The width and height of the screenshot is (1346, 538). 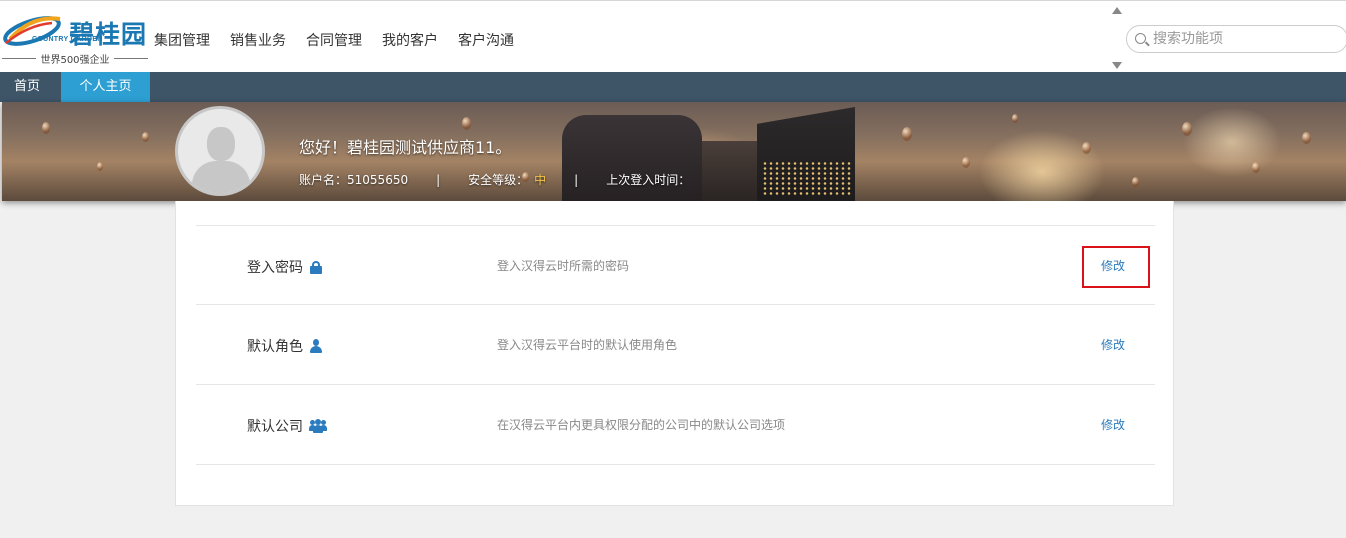 I want to click on nav-item-my-customers: 我的客户, so click(x=410, y=40).